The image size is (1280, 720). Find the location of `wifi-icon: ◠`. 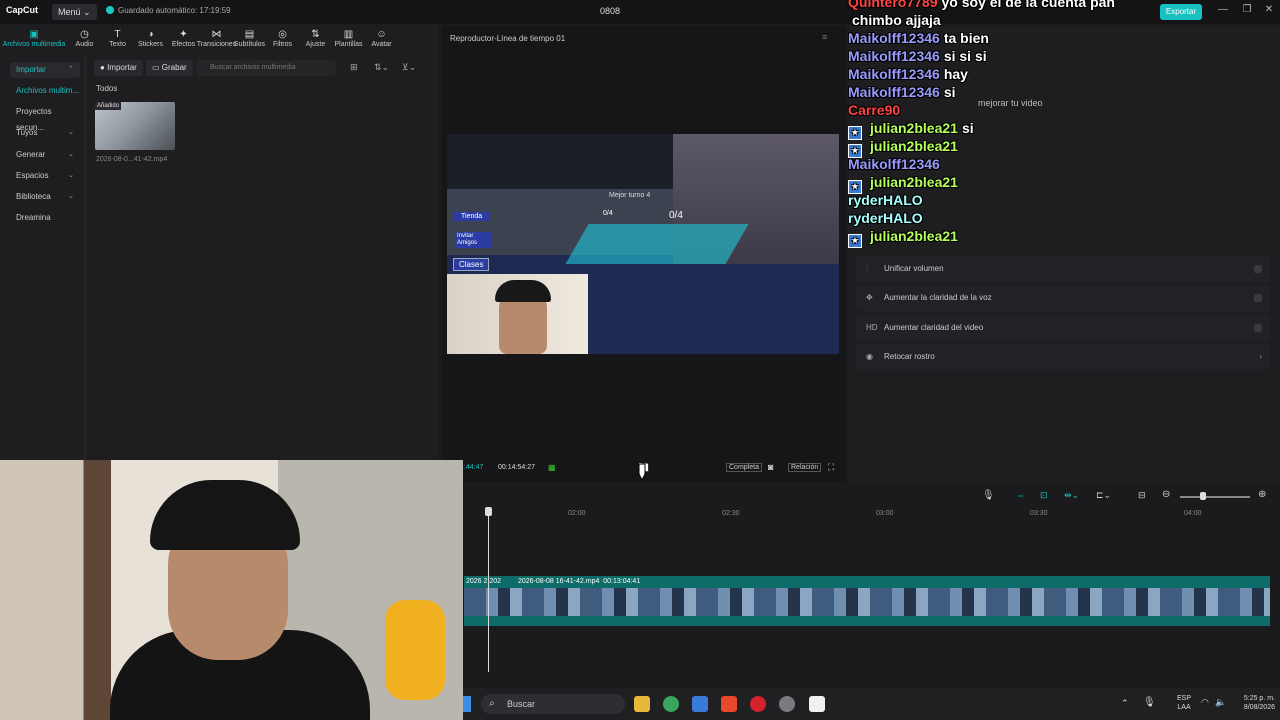

wifi-icon: ◠ is located at coordinates (1205, 702).